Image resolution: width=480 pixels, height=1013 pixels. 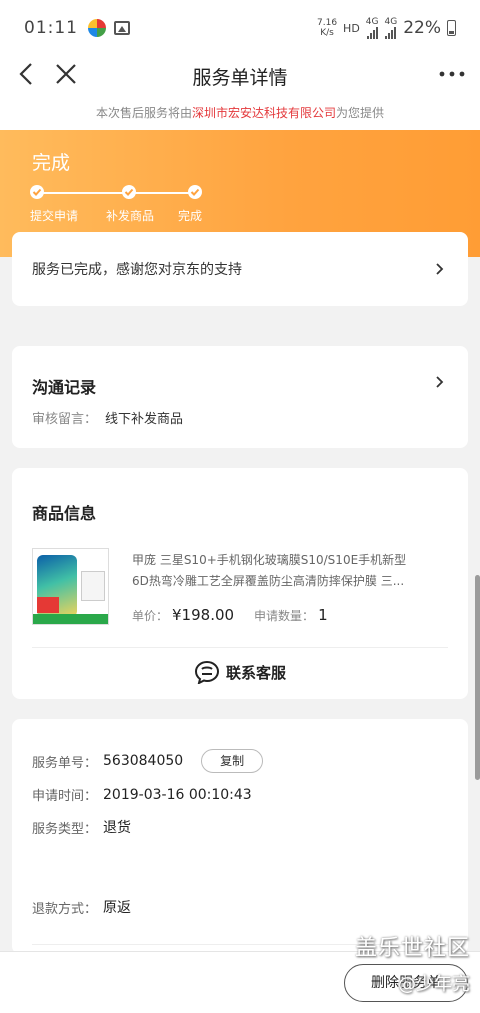 I want to click on network-2: 4G, so click(x=391, y=28).